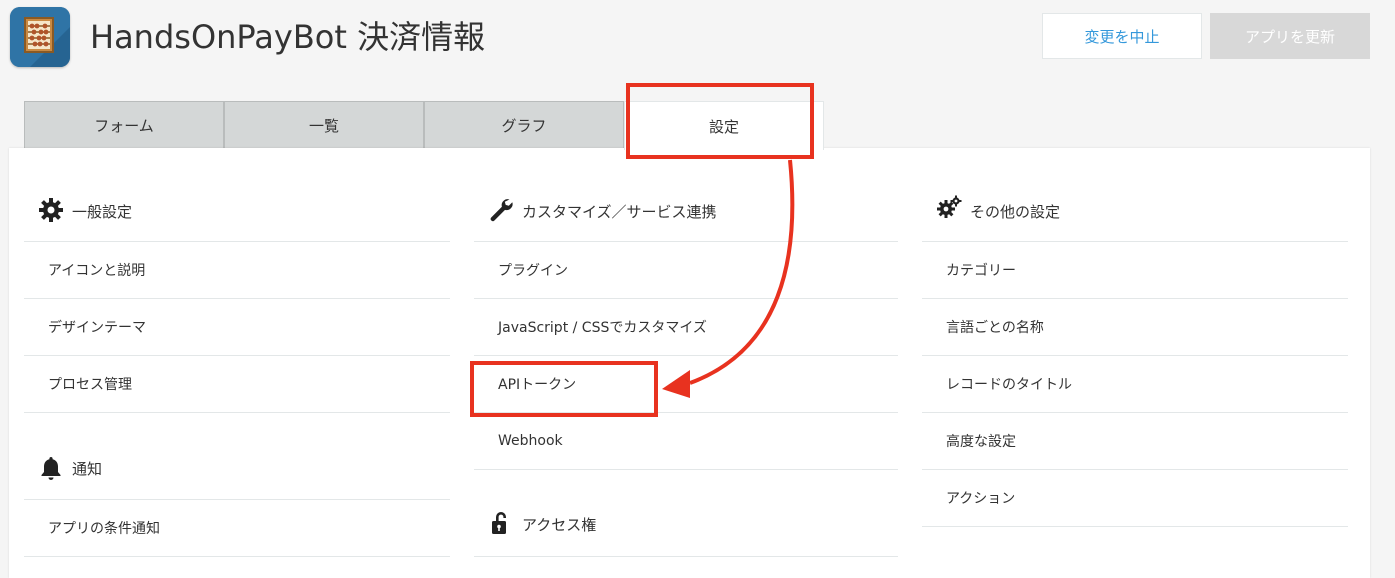 Image resolution: width=1395 pixels, height=578 pixels. Describe the element at coordinates (686, 195) in the screenshot. I see `section-customize-header: カスタマイズ／サービス連携` at that location.